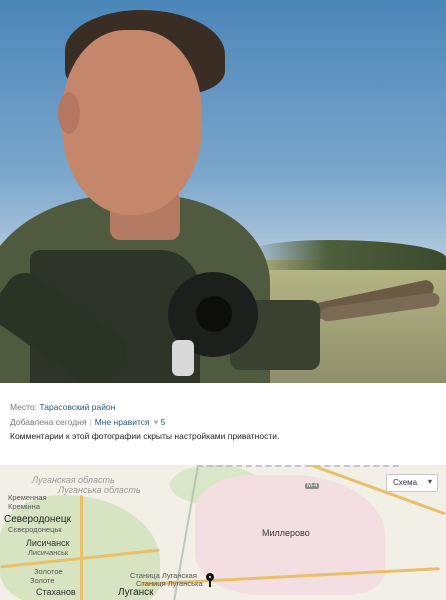  Describe the element at coordinates (156, 422) in the screenshot. I see `heart-icon: ♥` at that location.